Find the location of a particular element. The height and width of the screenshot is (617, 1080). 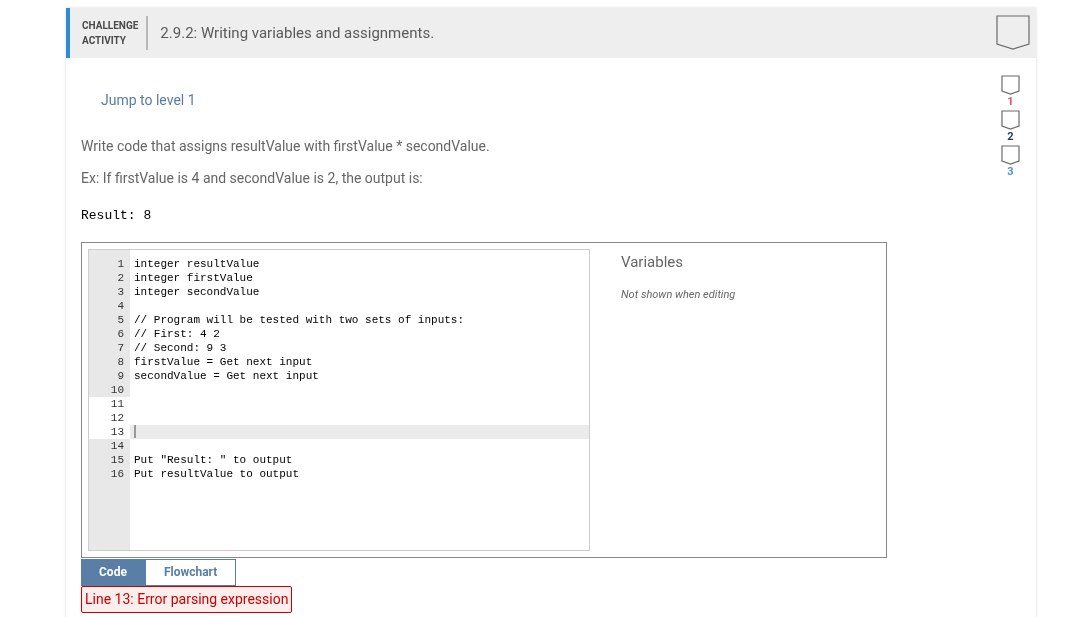

variables-title: Variables is located at coordinates (653, 262).